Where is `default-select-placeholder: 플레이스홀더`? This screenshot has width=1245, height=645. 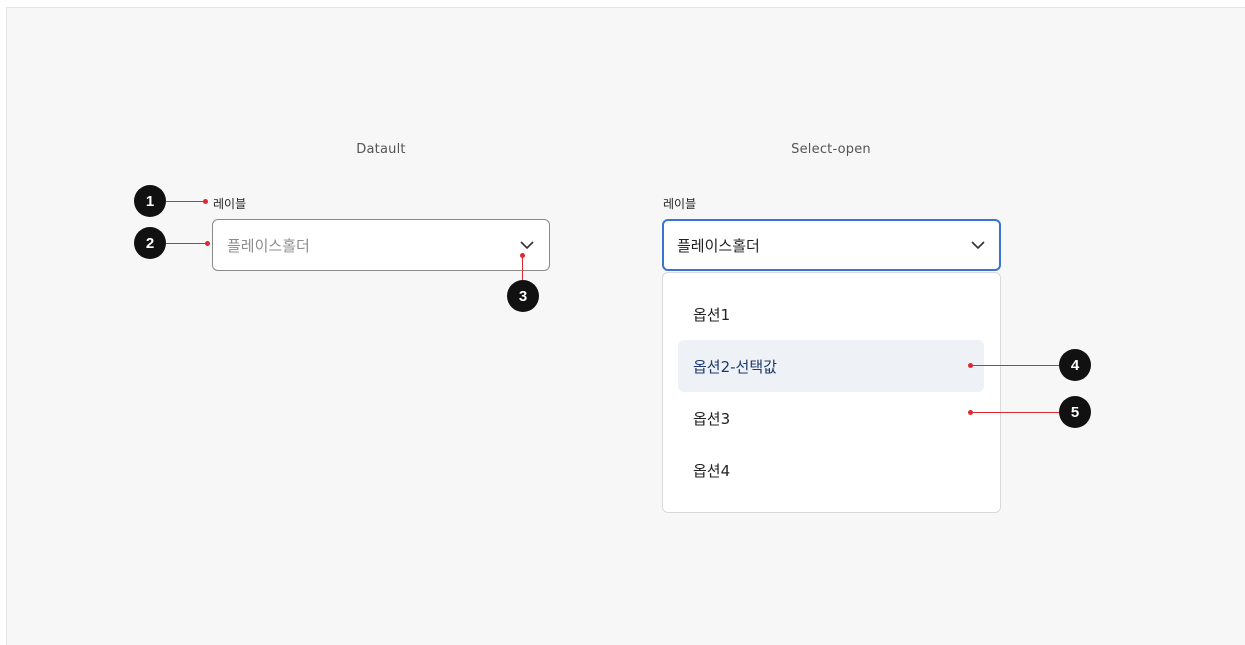
default-select-placeholder: 플레이스홀더 is located at coordinates (268, 245).